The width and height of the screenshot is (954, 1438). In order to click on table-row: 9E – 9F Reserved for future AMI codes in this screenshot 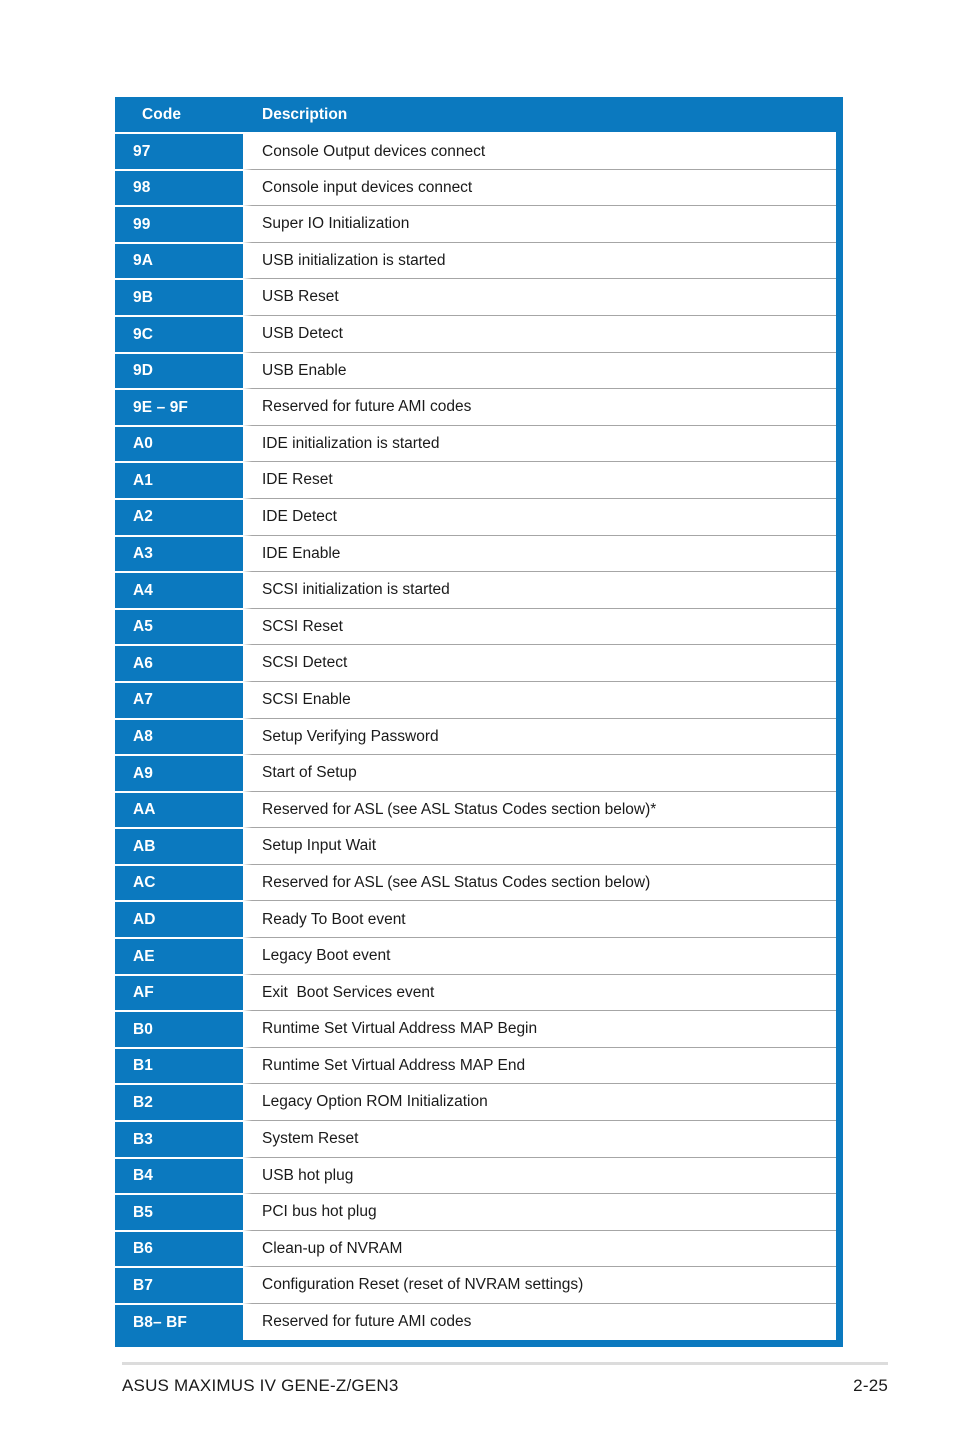, I will do `click(475, 406)`.